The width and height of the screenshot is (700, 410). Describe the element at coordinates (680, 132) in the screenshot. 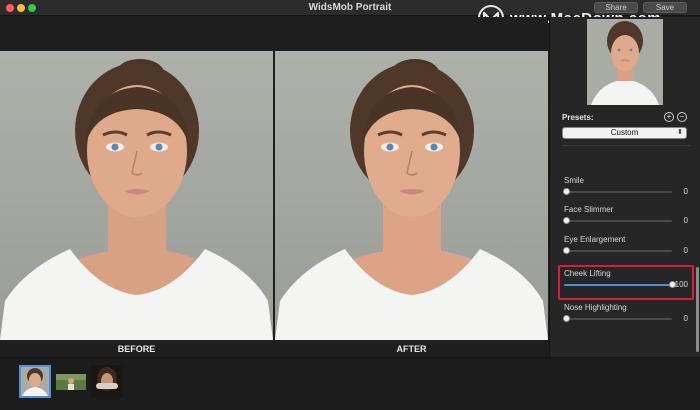

I see `chevron-updown-icon: ⬍` at that location.